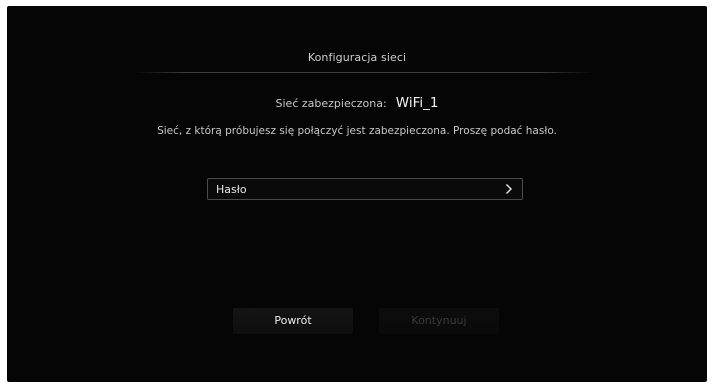 This screenshot has height=389, width=714. Describe the element at coordinates (509, 189) in the screenshot. I see `chevron-right-icon` at that location.